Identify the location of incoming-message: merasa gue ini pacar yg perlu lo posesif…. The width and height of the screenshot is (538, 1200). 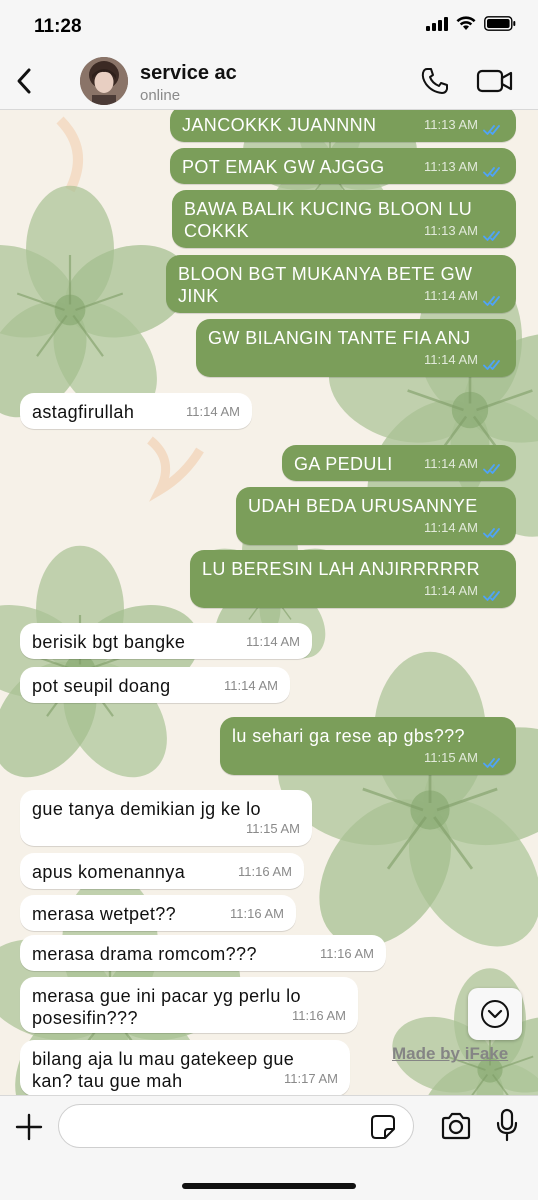
(189, 1005).